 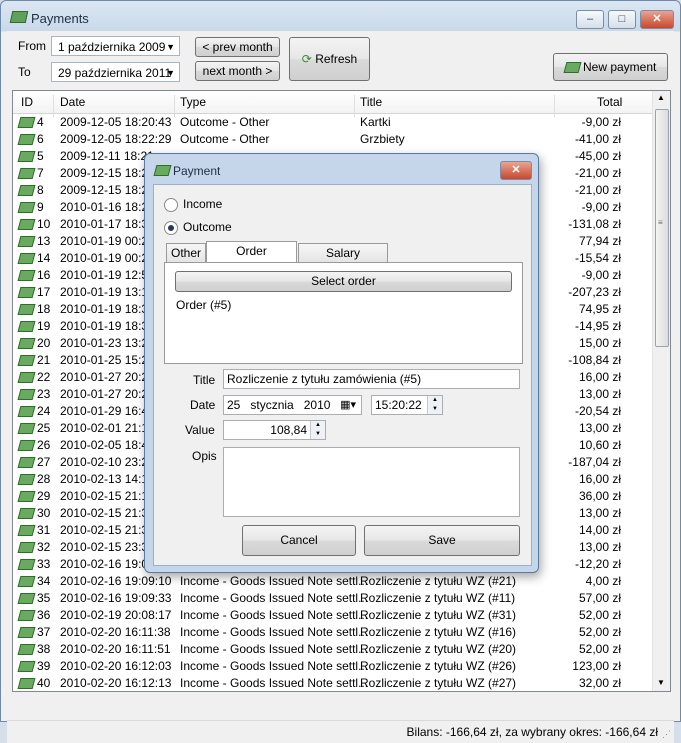 What do you see at coordinates (44, 343) in the screenshot?
I see `cell-id: 20` at bounding box center [44, 343].